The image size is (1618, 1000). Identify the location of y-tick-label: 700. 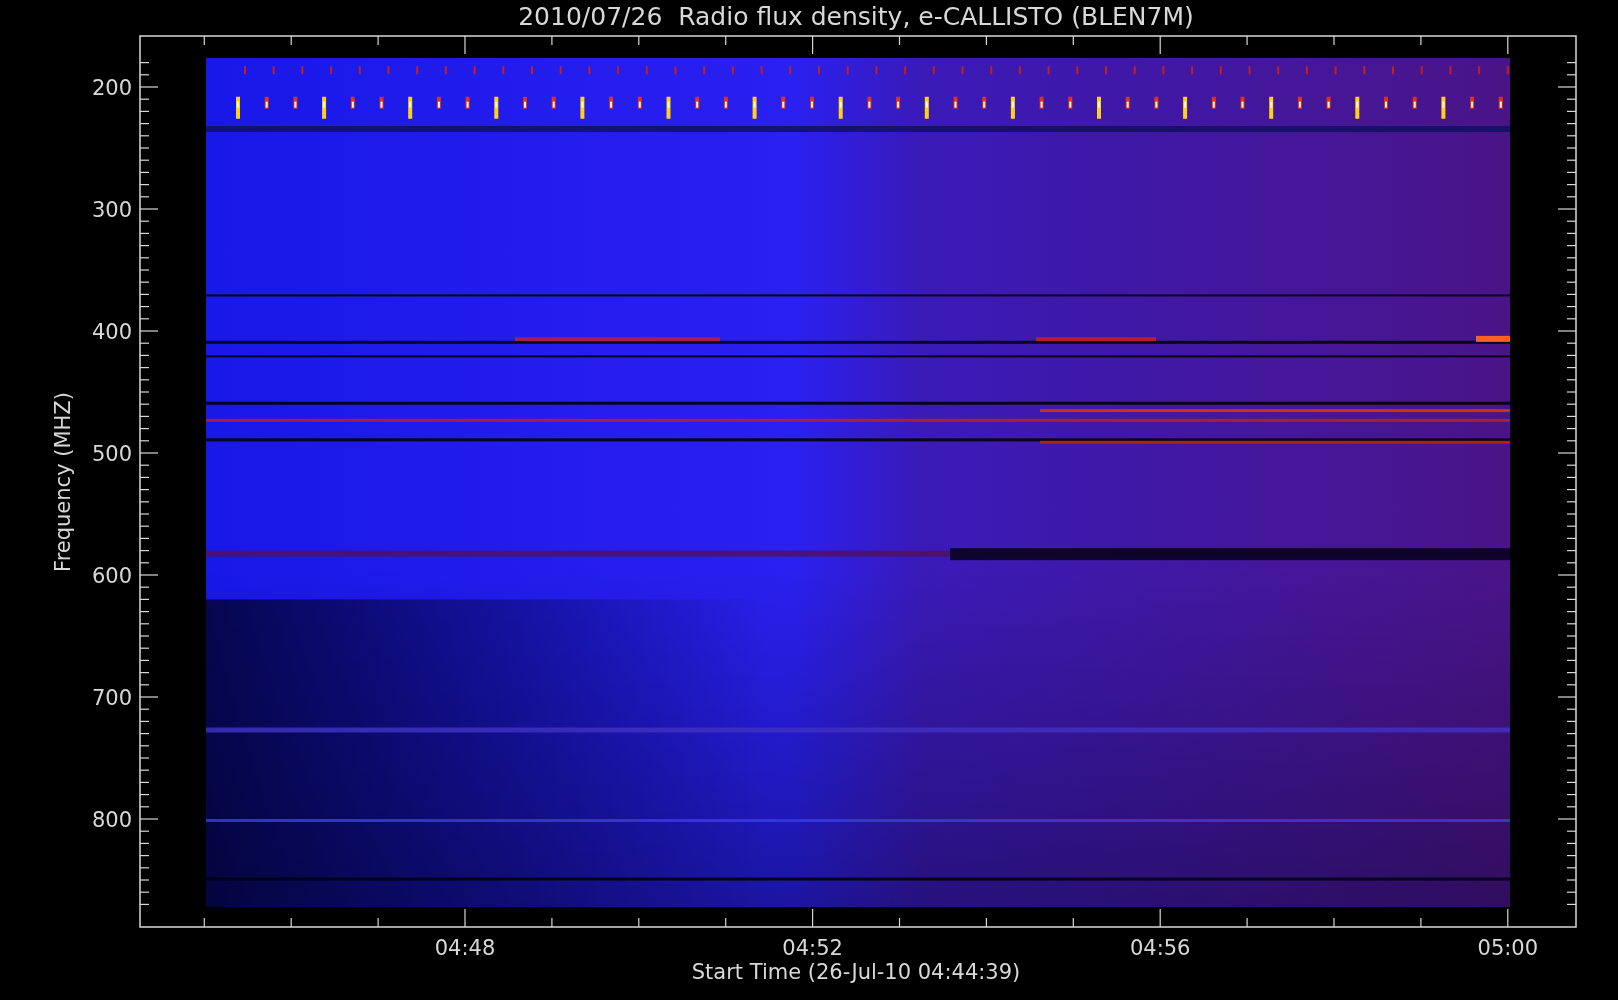
(111, 698).